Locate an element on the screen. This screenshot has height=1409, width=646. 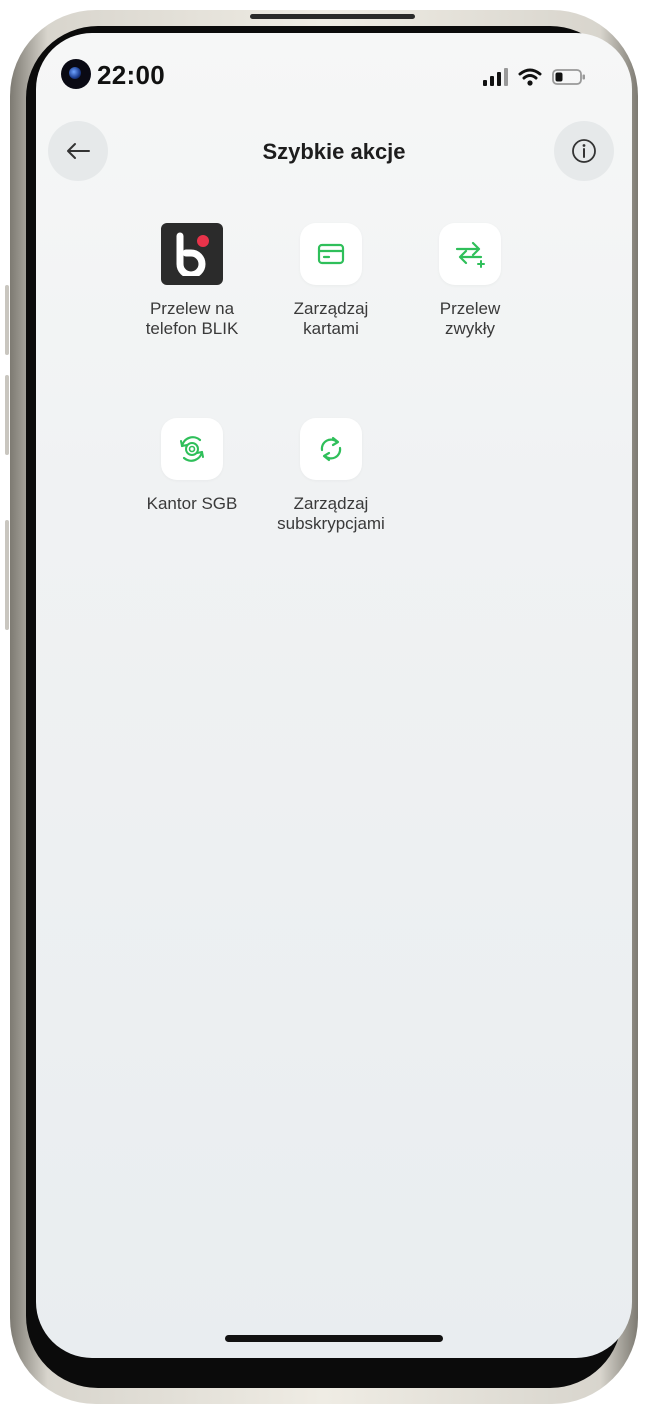
action-currency-exchange: Kantor SGB is located at coordinates (192, 466).